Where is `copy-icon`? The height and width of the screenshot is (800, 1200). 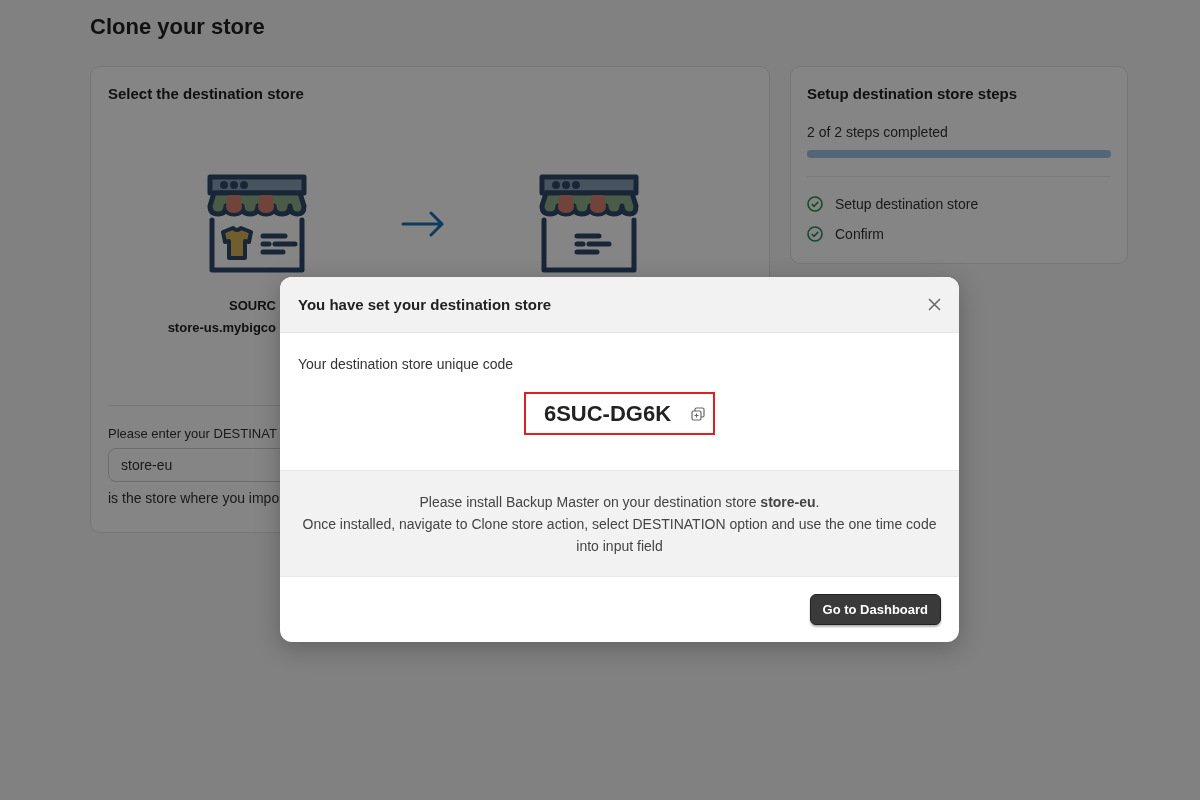 copy-icon is located at coordinates (698, 413).